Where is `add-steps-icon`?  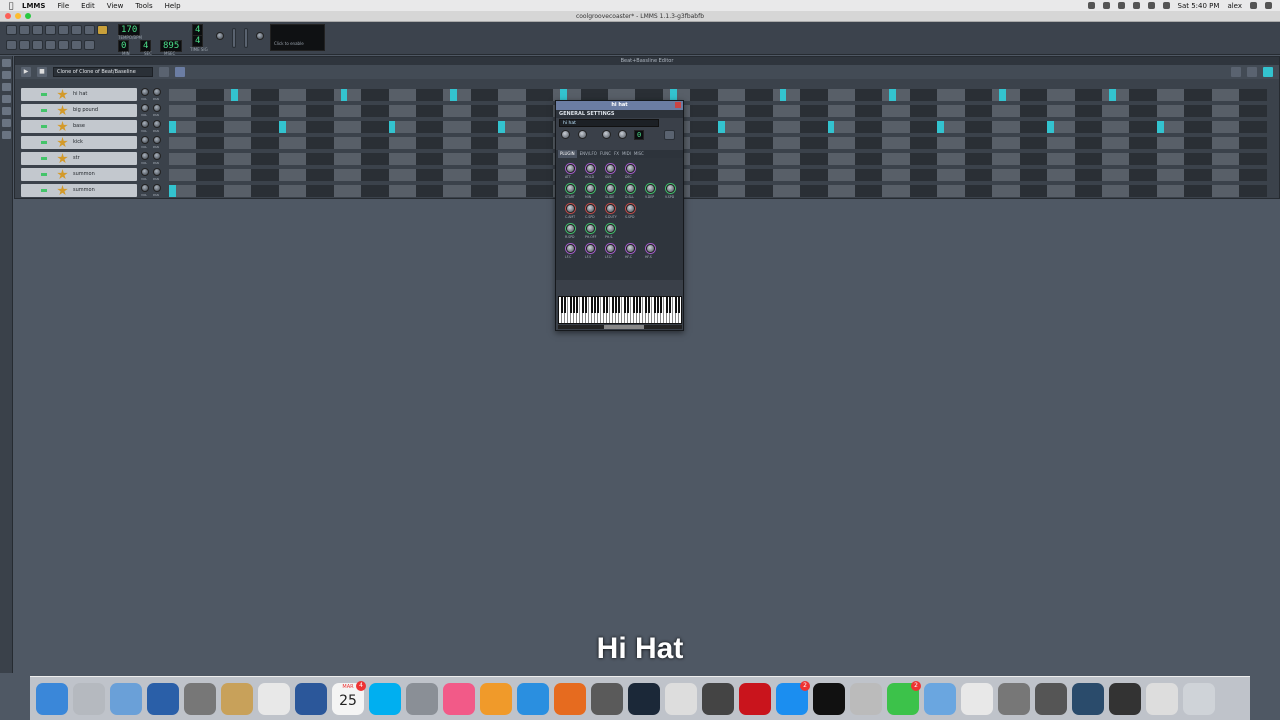
add-steps-icon is located at coordinates (1252, 72).